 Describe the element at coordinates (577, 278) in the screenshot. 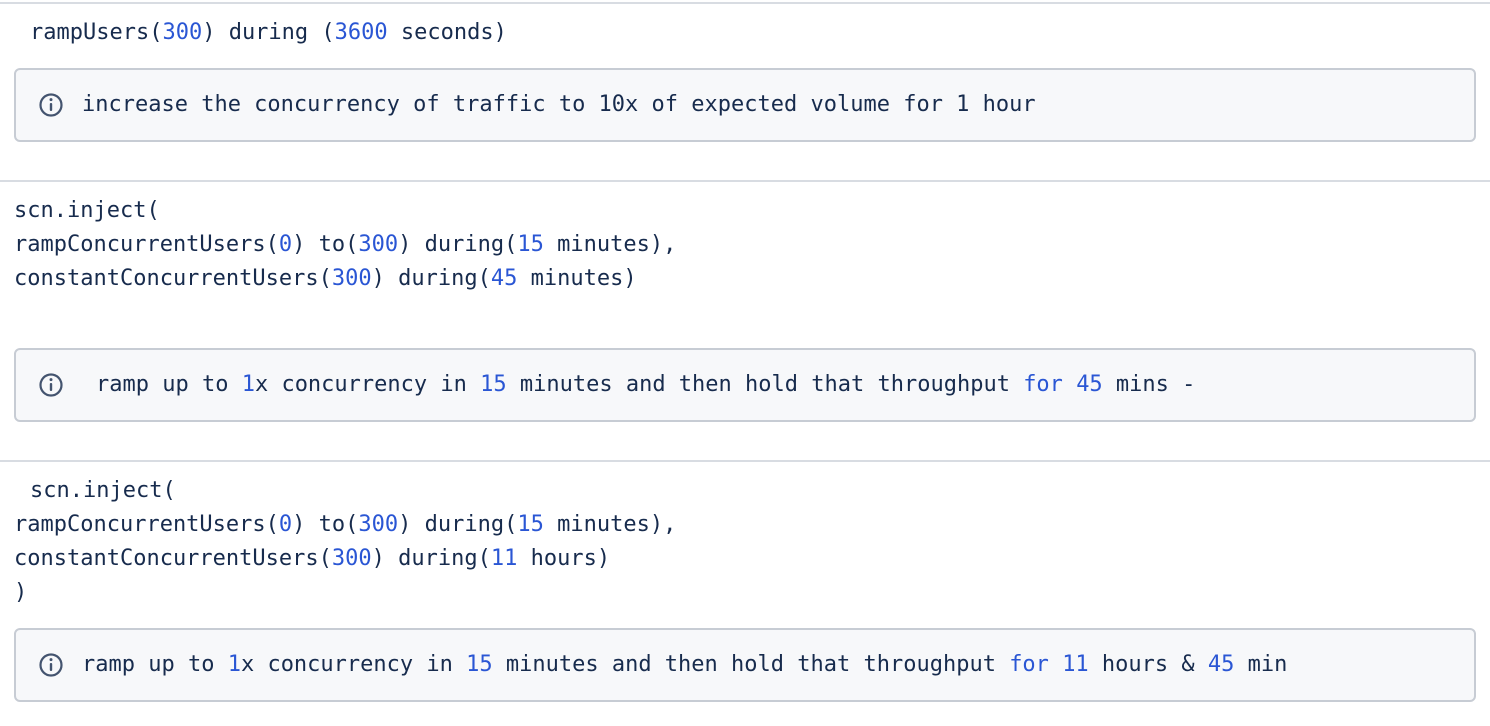

I see `code-text: minutes)` at that location.